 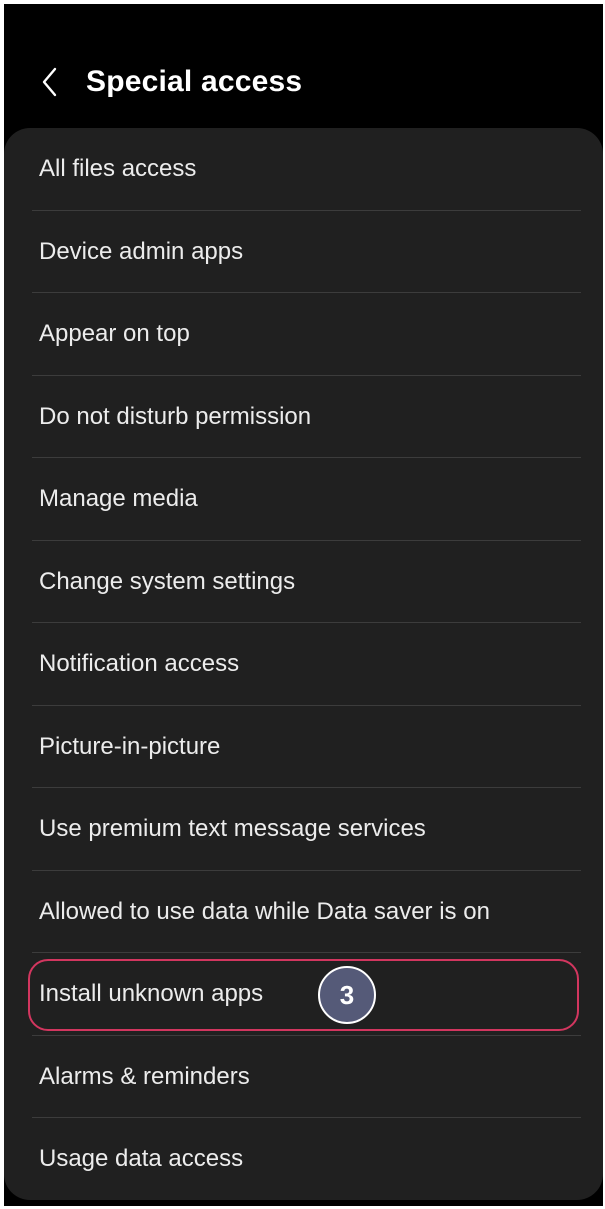 I want to click on list-item-label: Use premium text message services, so click(x=232, y=828).